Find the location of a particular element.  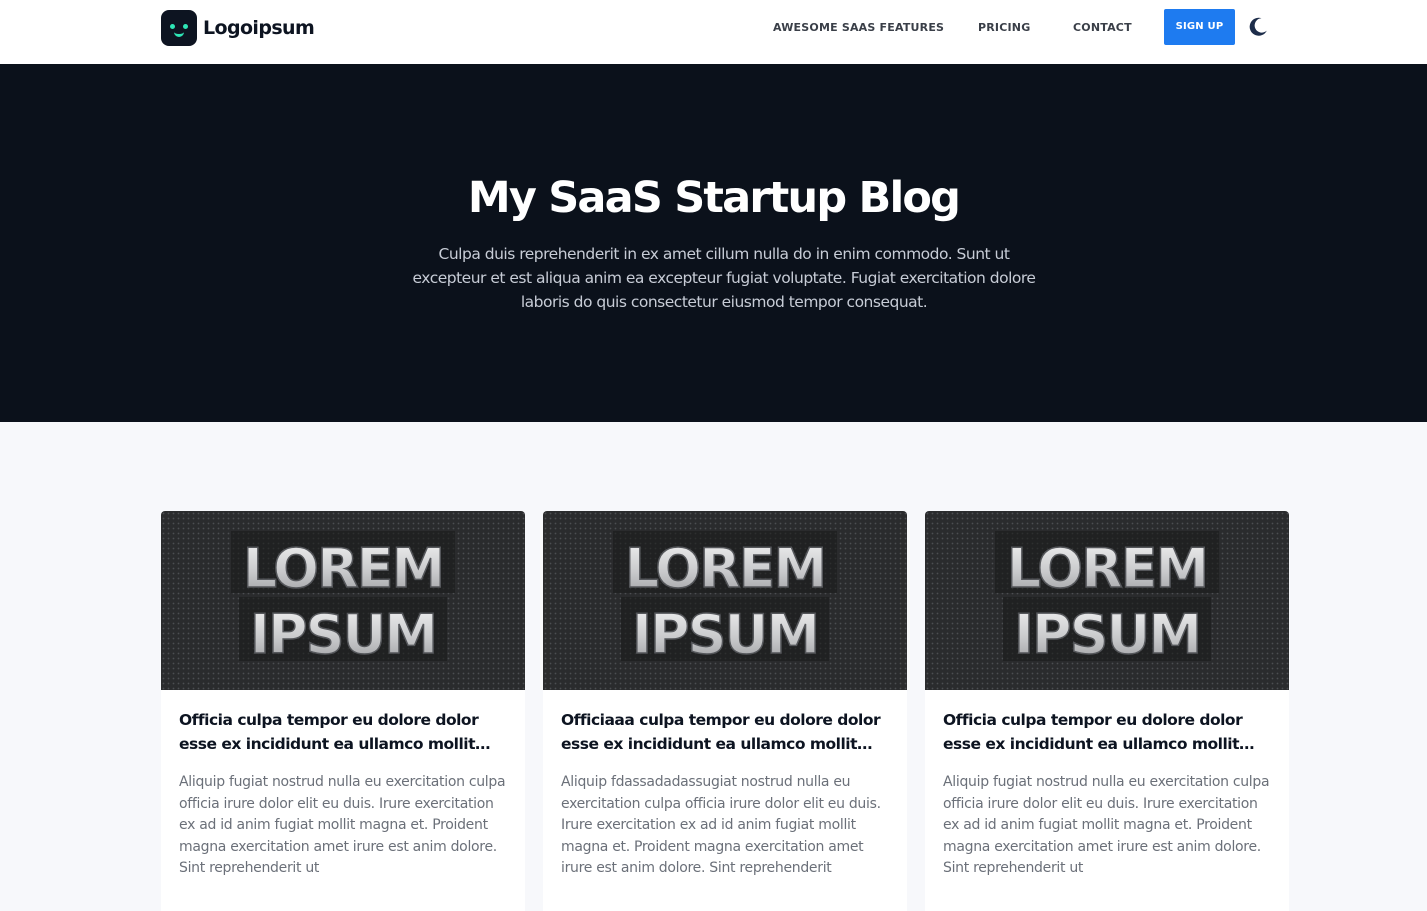

page-title: My SaaS Startup Blog is located at coordinates (714, 198).